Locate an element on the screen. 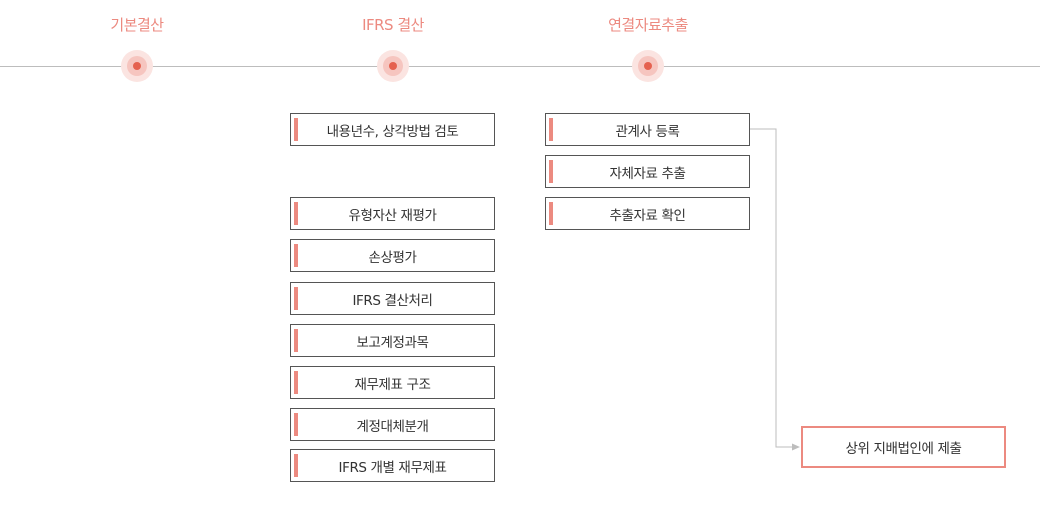 This screenshot has height=505, width=1040. step-label: 계정대체분개 is located at coordinates (392, 426).